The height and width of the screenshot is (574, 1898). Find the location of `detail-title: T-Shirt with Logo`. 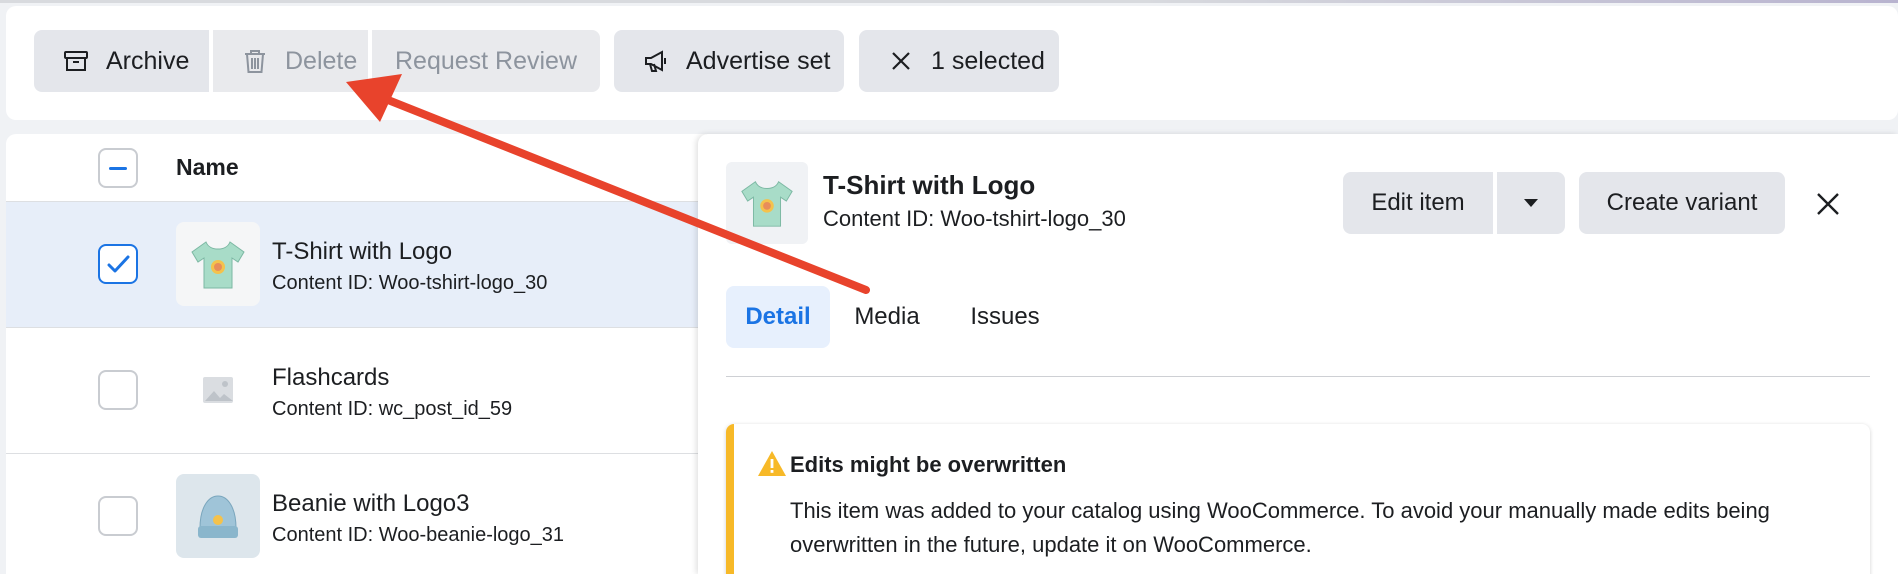

detail-title: T-Shirt with Logo is located at coordinates (929, 185).